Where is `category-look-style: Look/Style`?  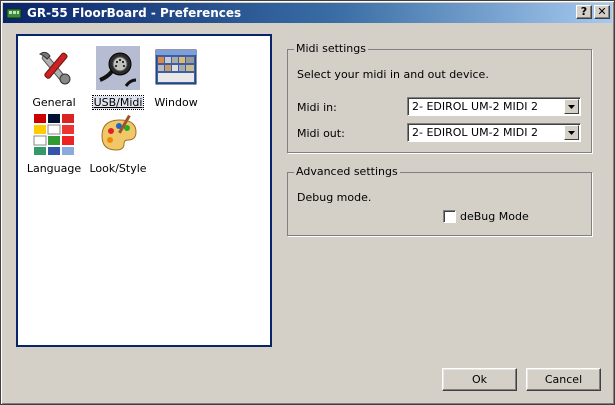 category-look-style: Look/Style is located at coordinates (118, 145).